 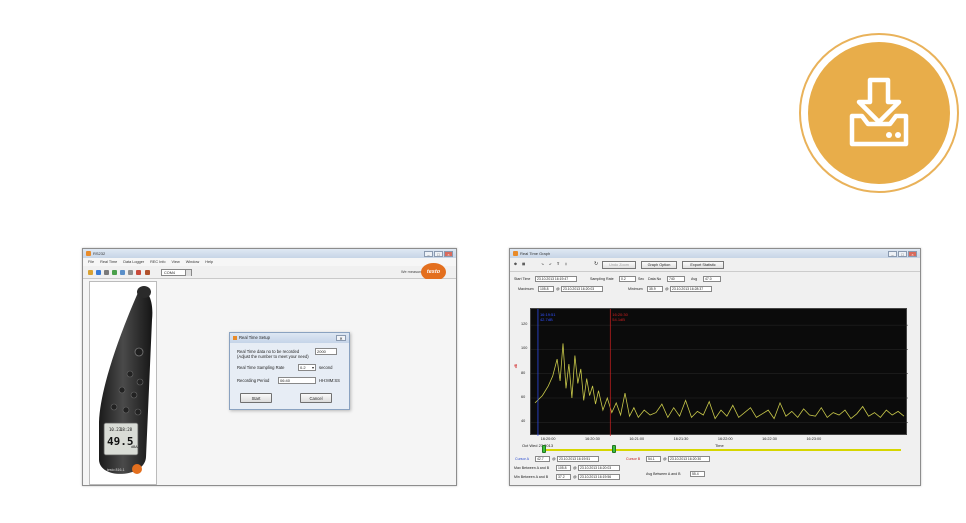 What do you see at coordinates (90, 272) in the screenshot?
I see `open-folder-icon` at bounding box center [90, 272].